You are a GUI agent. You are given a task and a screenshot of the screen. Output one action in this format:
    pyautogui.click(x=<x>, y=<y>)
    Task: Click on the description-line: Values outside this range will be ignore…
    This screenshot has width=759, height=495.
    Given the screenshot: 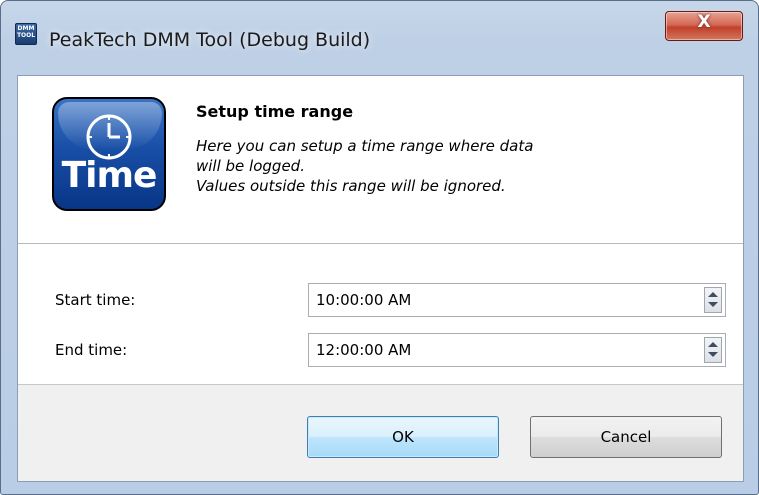 What is the action you would take?
    pyautogui.click(x=351, y=186)
    